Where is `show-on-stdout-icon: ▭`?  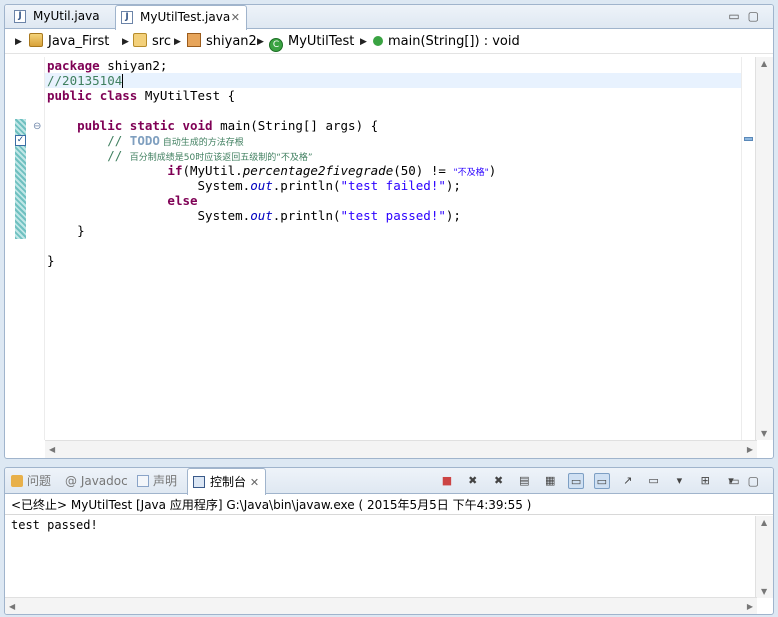 show-on-stdout-icon: ▭ is located at coordinates (576, 481).